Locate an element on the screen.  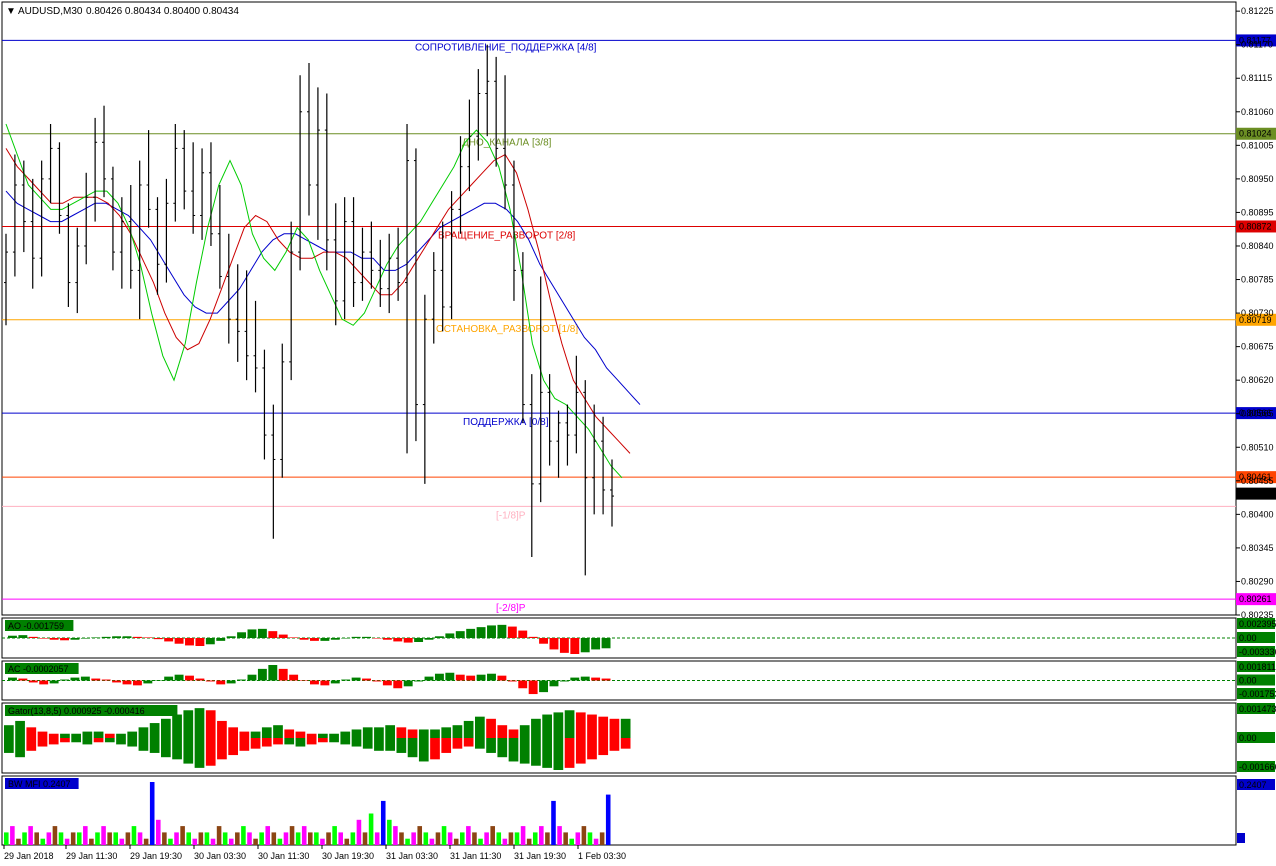
y-tick-label: 0.80345 is located at coordinates (1257, 548).